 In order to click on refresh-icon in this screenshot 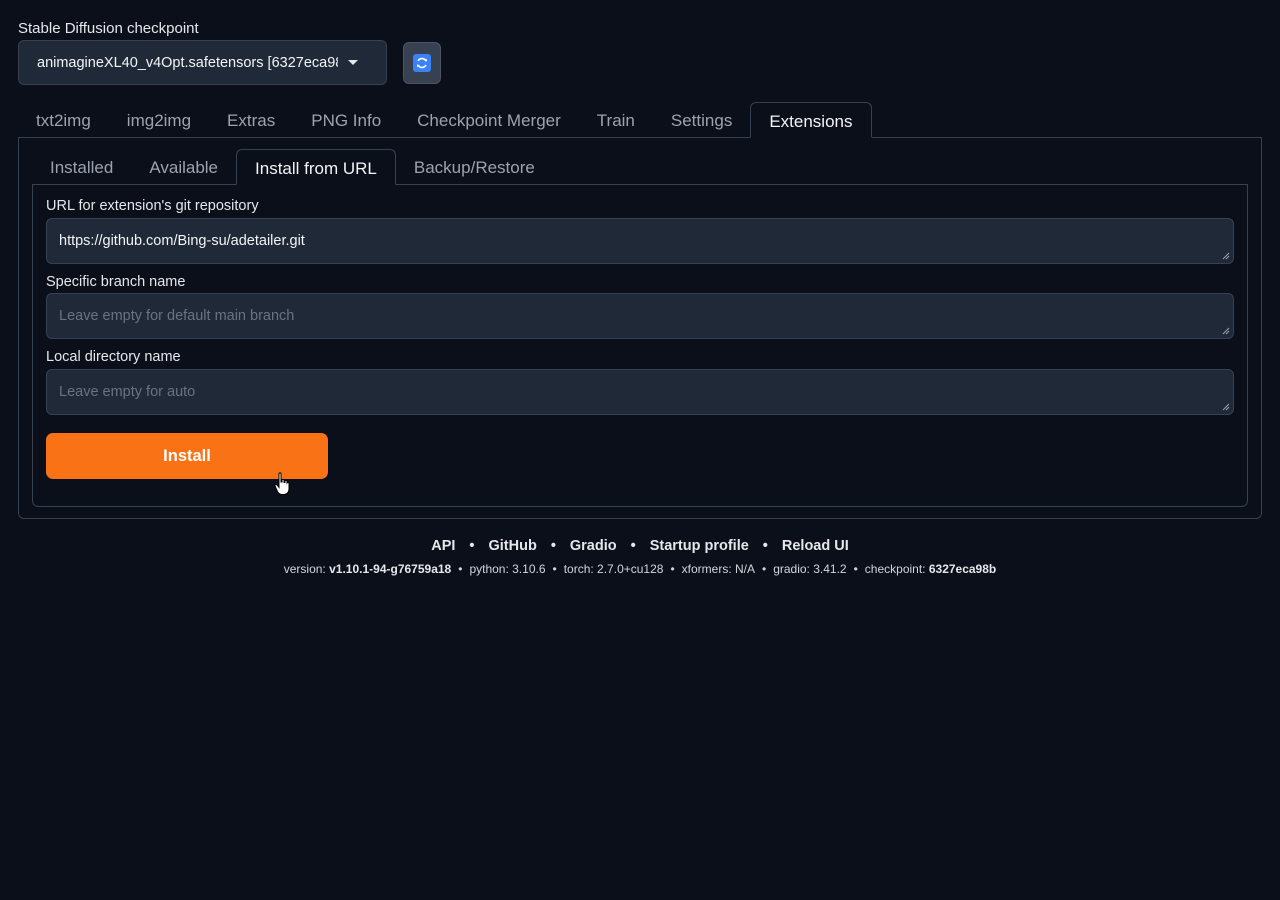, I will do `click(422, 63)`.